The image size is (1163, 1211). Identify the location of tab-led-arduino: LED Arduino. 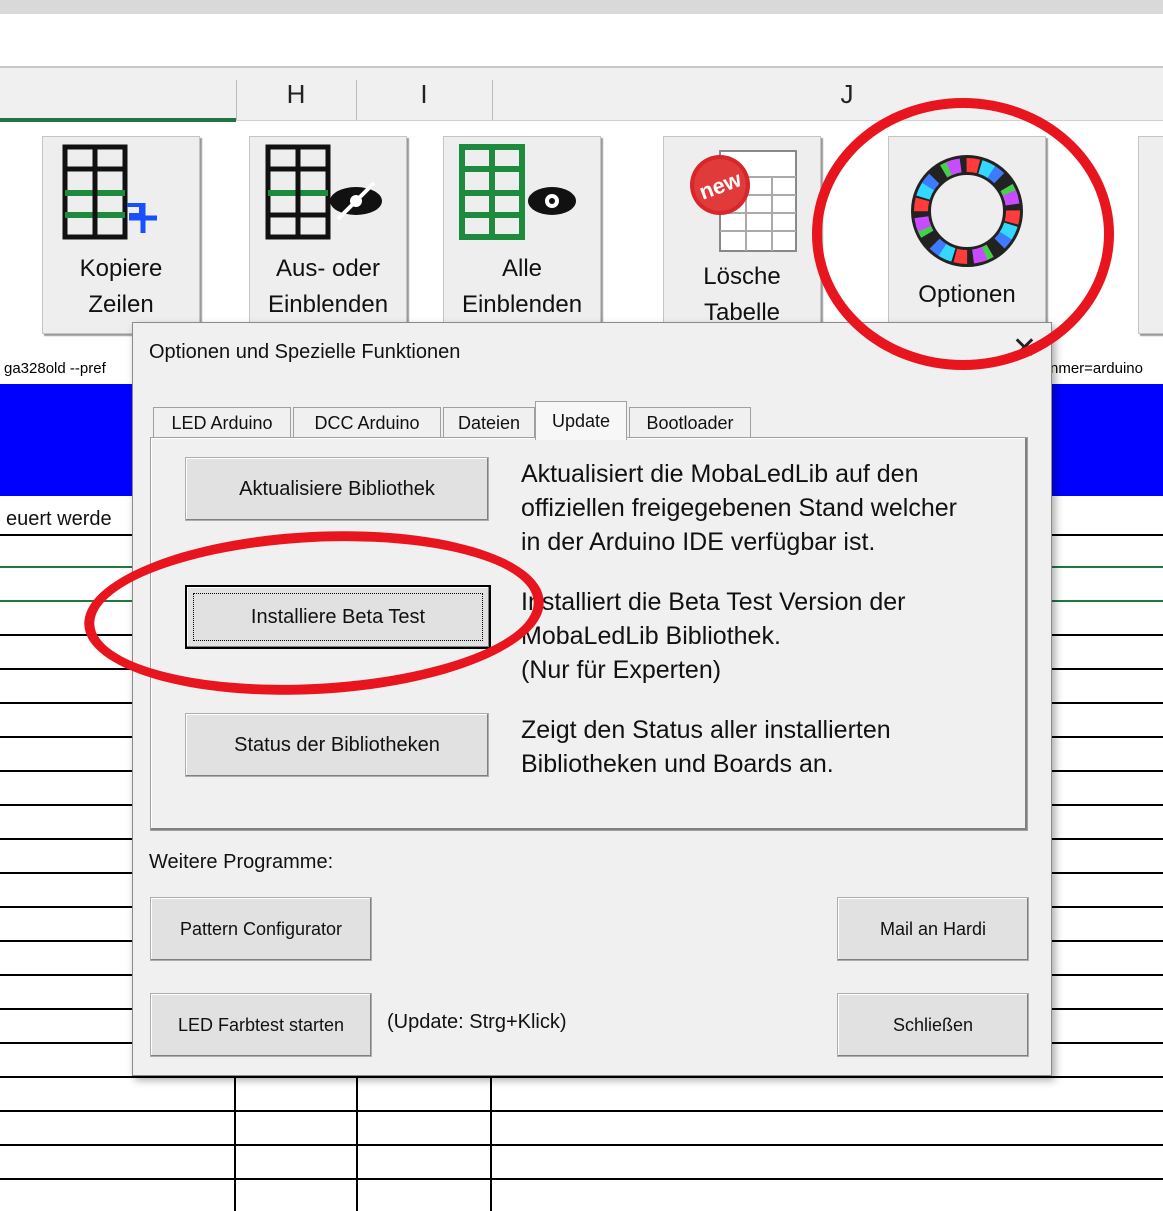
(222, 422).